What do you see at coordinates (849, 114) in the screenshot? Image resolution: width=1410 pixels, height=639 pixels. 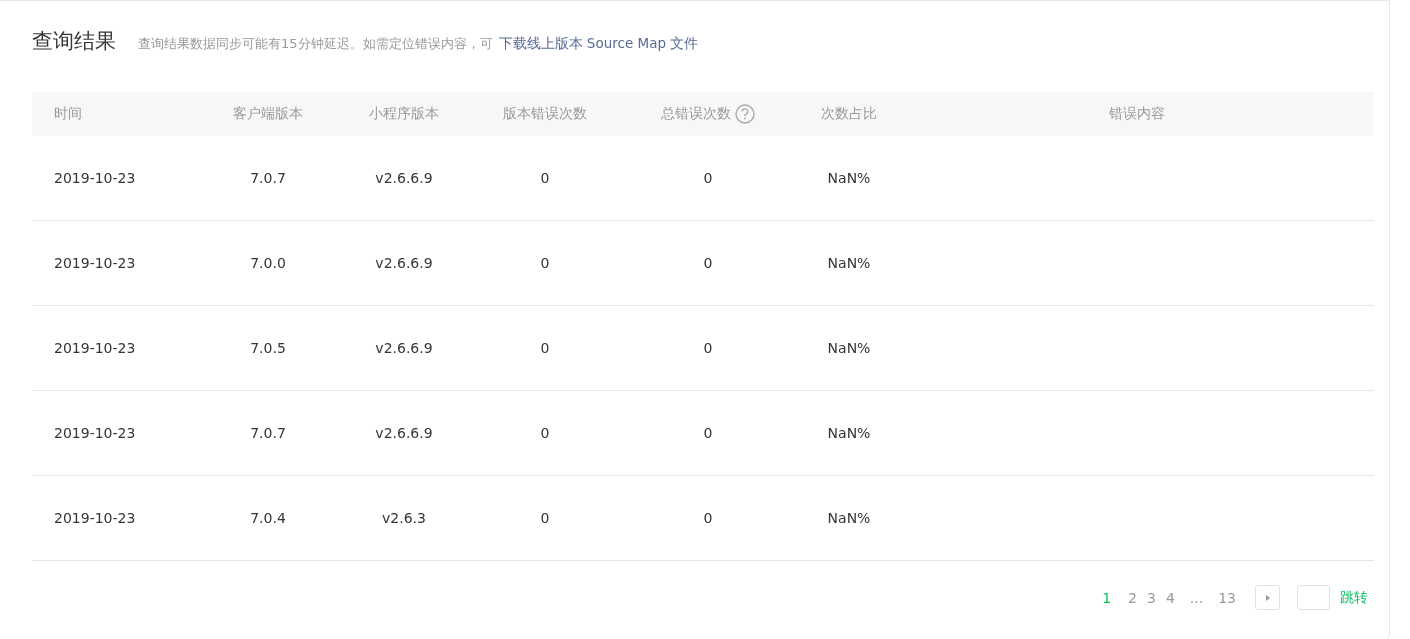 I see `column-header: 次数占比` at bounding box center [849, 114].